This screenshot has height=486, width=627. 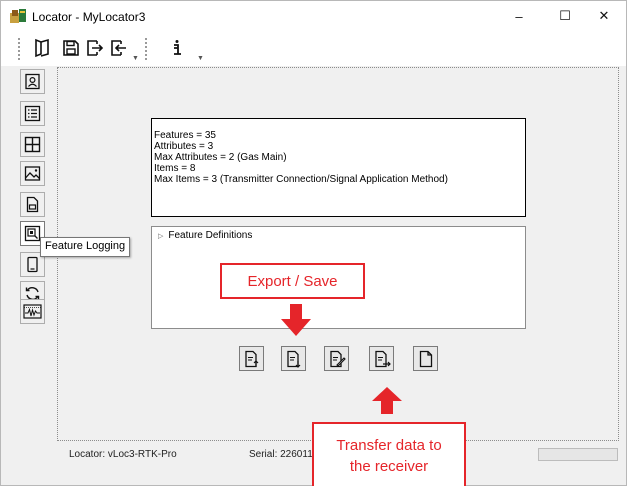 I want to click on summary-features: Features = 35, so click(x=185, y=135).